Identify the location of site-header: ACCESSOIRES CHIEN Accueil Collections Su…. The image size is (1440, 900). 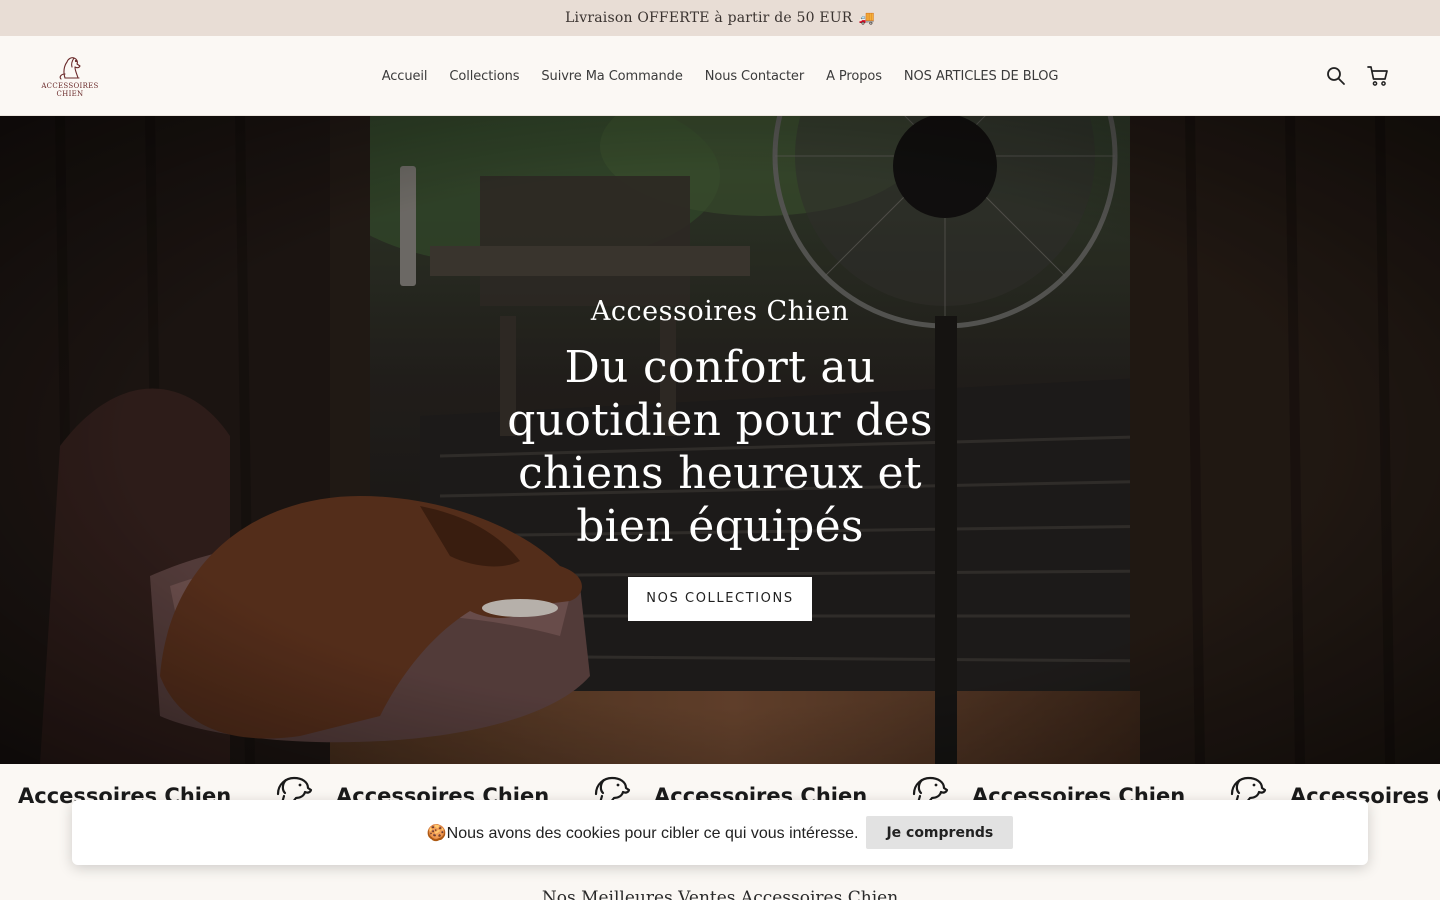
(720, 76).